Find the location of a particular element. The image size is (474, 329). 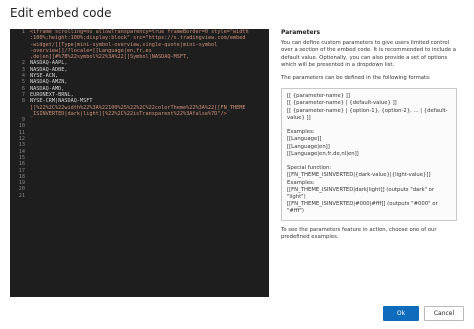

line-number: 1 is located at coordinates (23, 32).